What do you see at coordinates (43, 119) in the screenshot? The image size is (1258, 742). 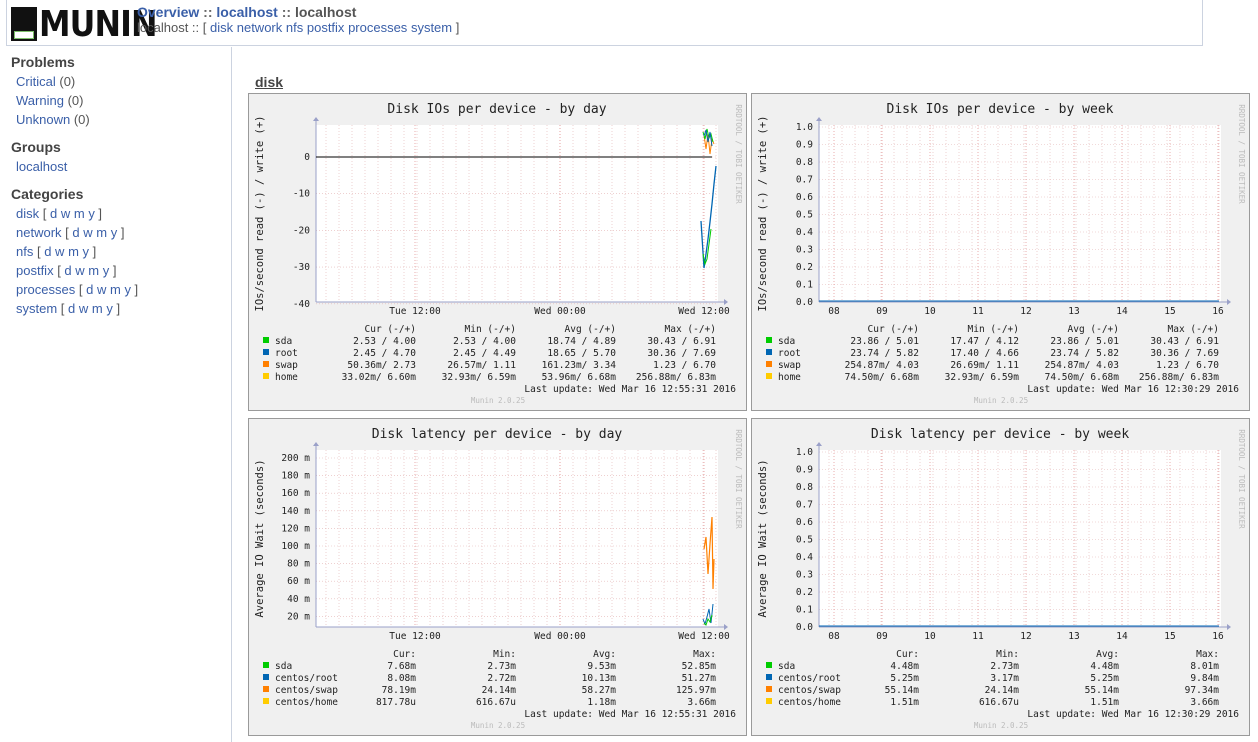 I see `problem-unknown-link: Unknown` at bounding box center [43, 119].